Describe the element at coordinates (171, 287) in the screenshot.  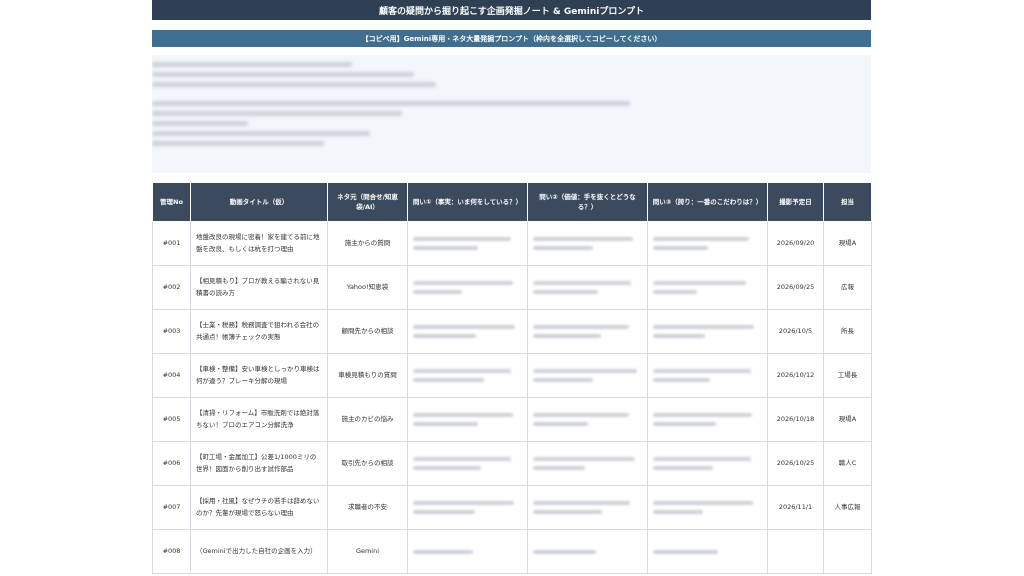
I see `cell-no: #002` at that location.